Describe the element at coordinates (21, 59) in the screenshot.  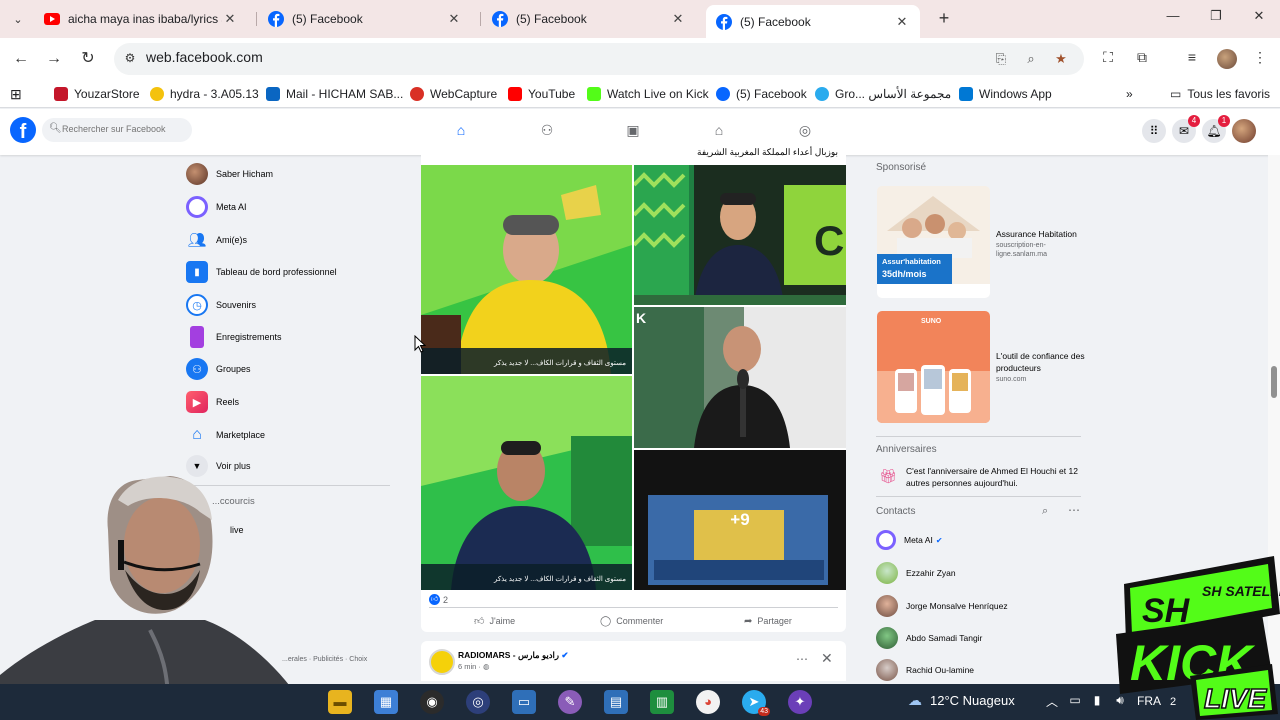
I see `back-arrow-icon: ←` at that location.